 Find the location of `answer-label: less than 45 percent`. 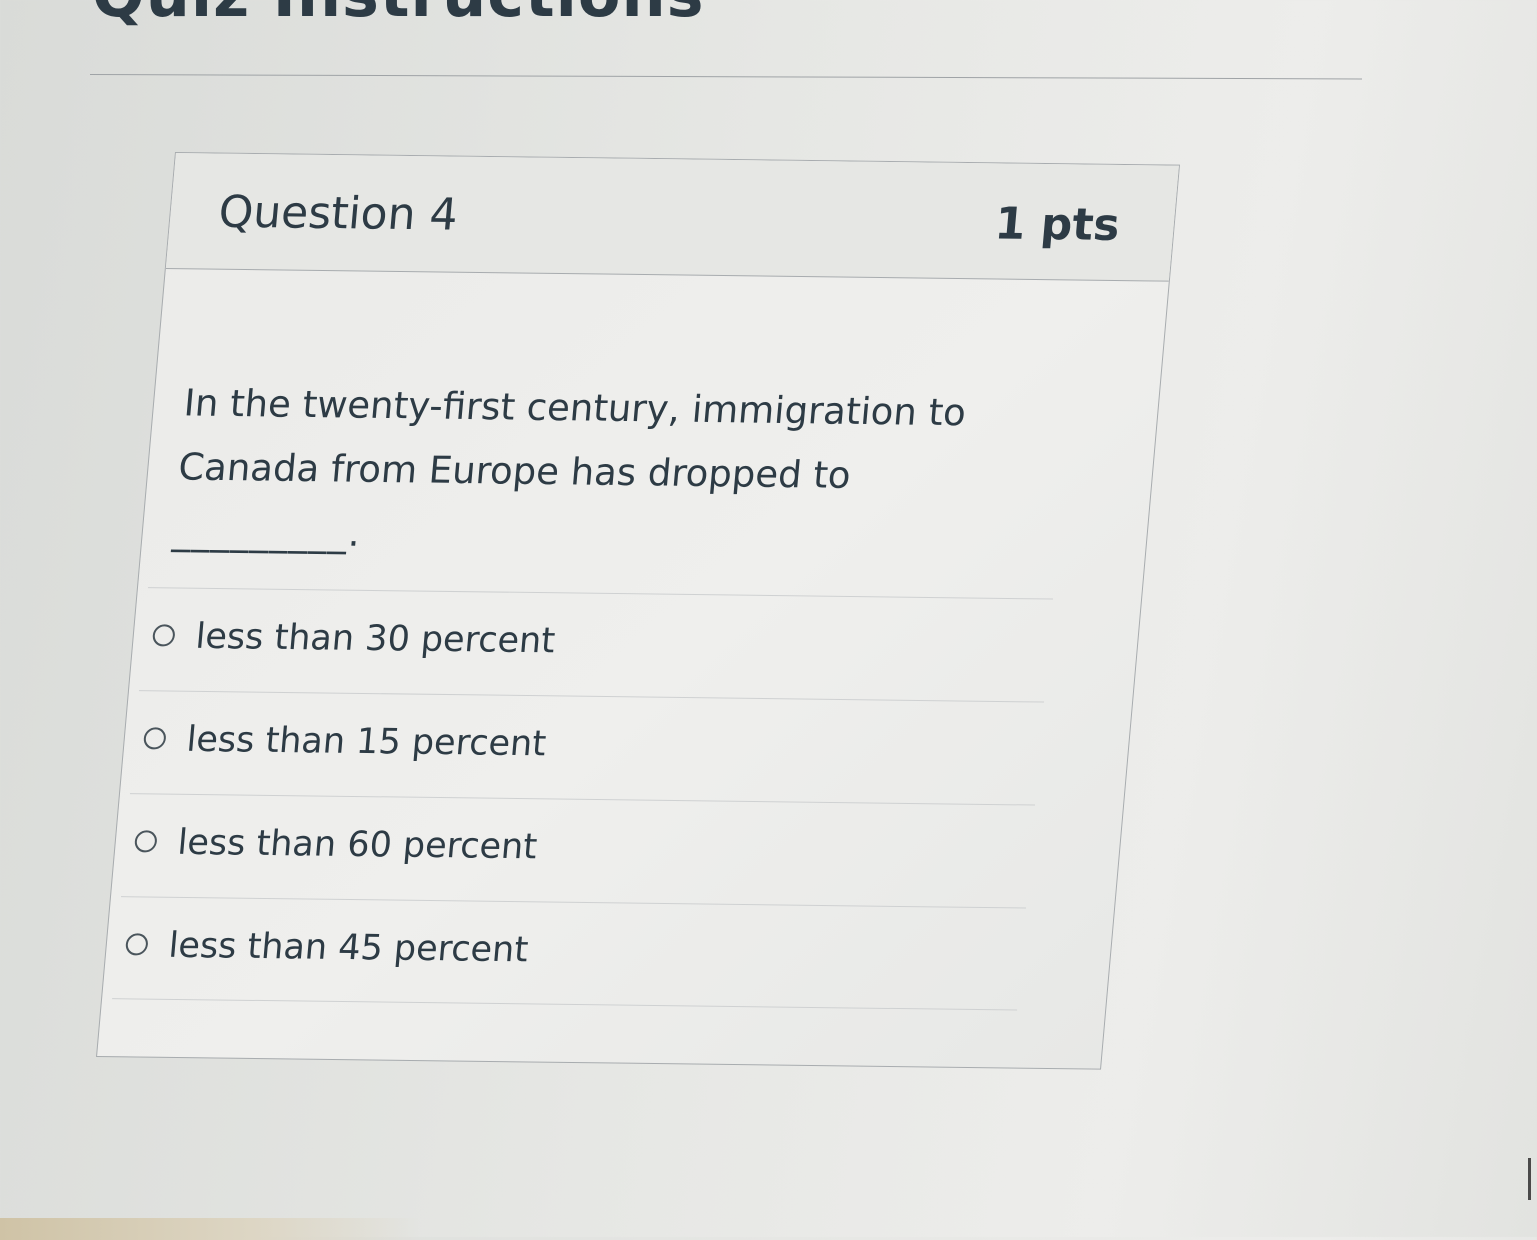

answer-label: less than 45 percent is located at coordinates (348, 948).